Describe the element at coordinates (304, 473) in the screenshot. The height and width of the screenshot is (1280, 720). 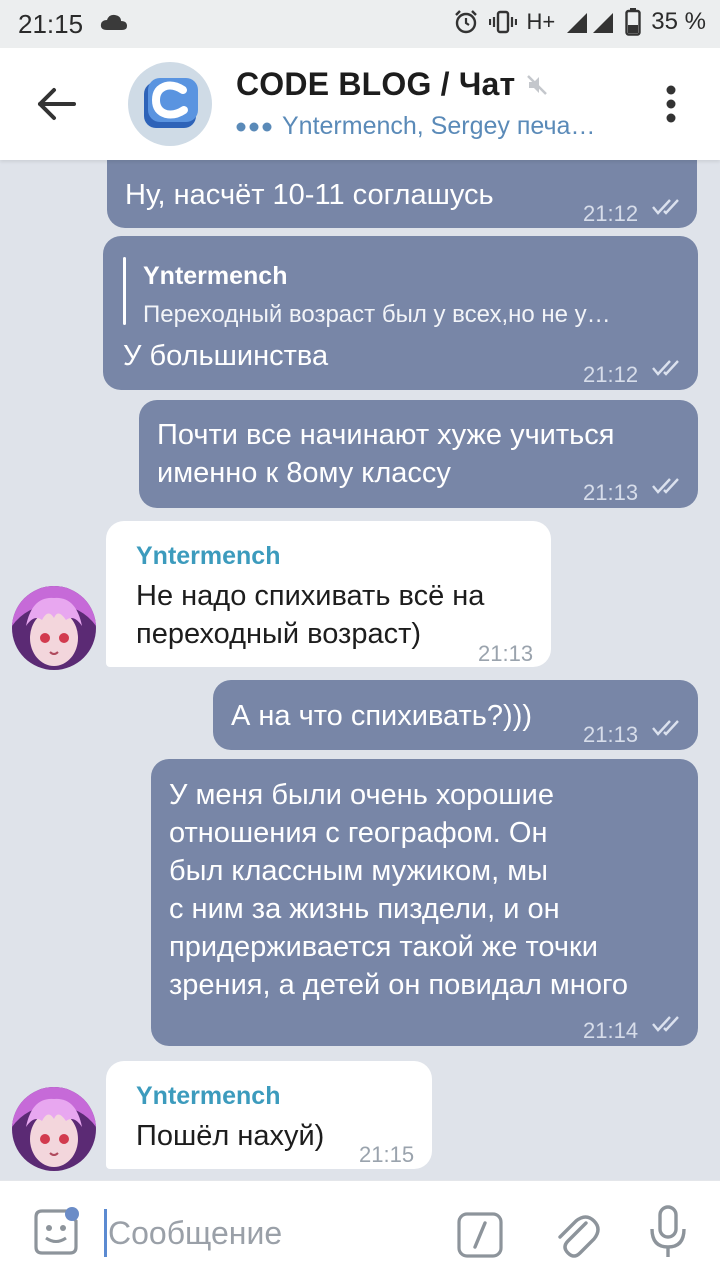
I see `message-line: именно к 8ому классу` at that location.